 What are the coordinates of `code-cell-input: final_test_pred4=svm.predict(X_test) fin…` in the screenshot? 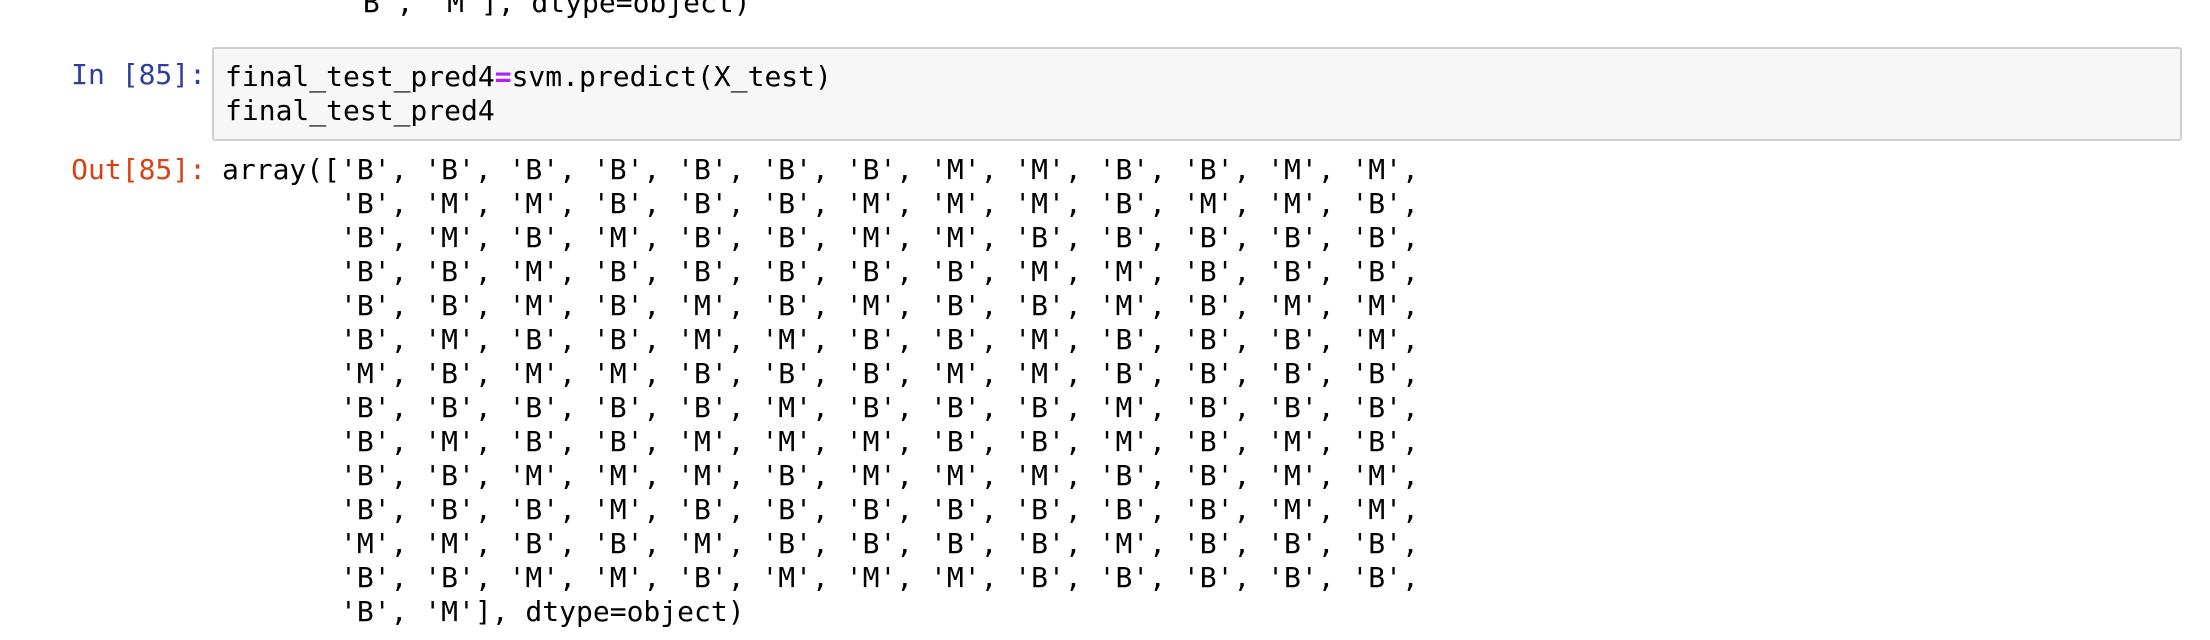 It's located at (1197, 94).